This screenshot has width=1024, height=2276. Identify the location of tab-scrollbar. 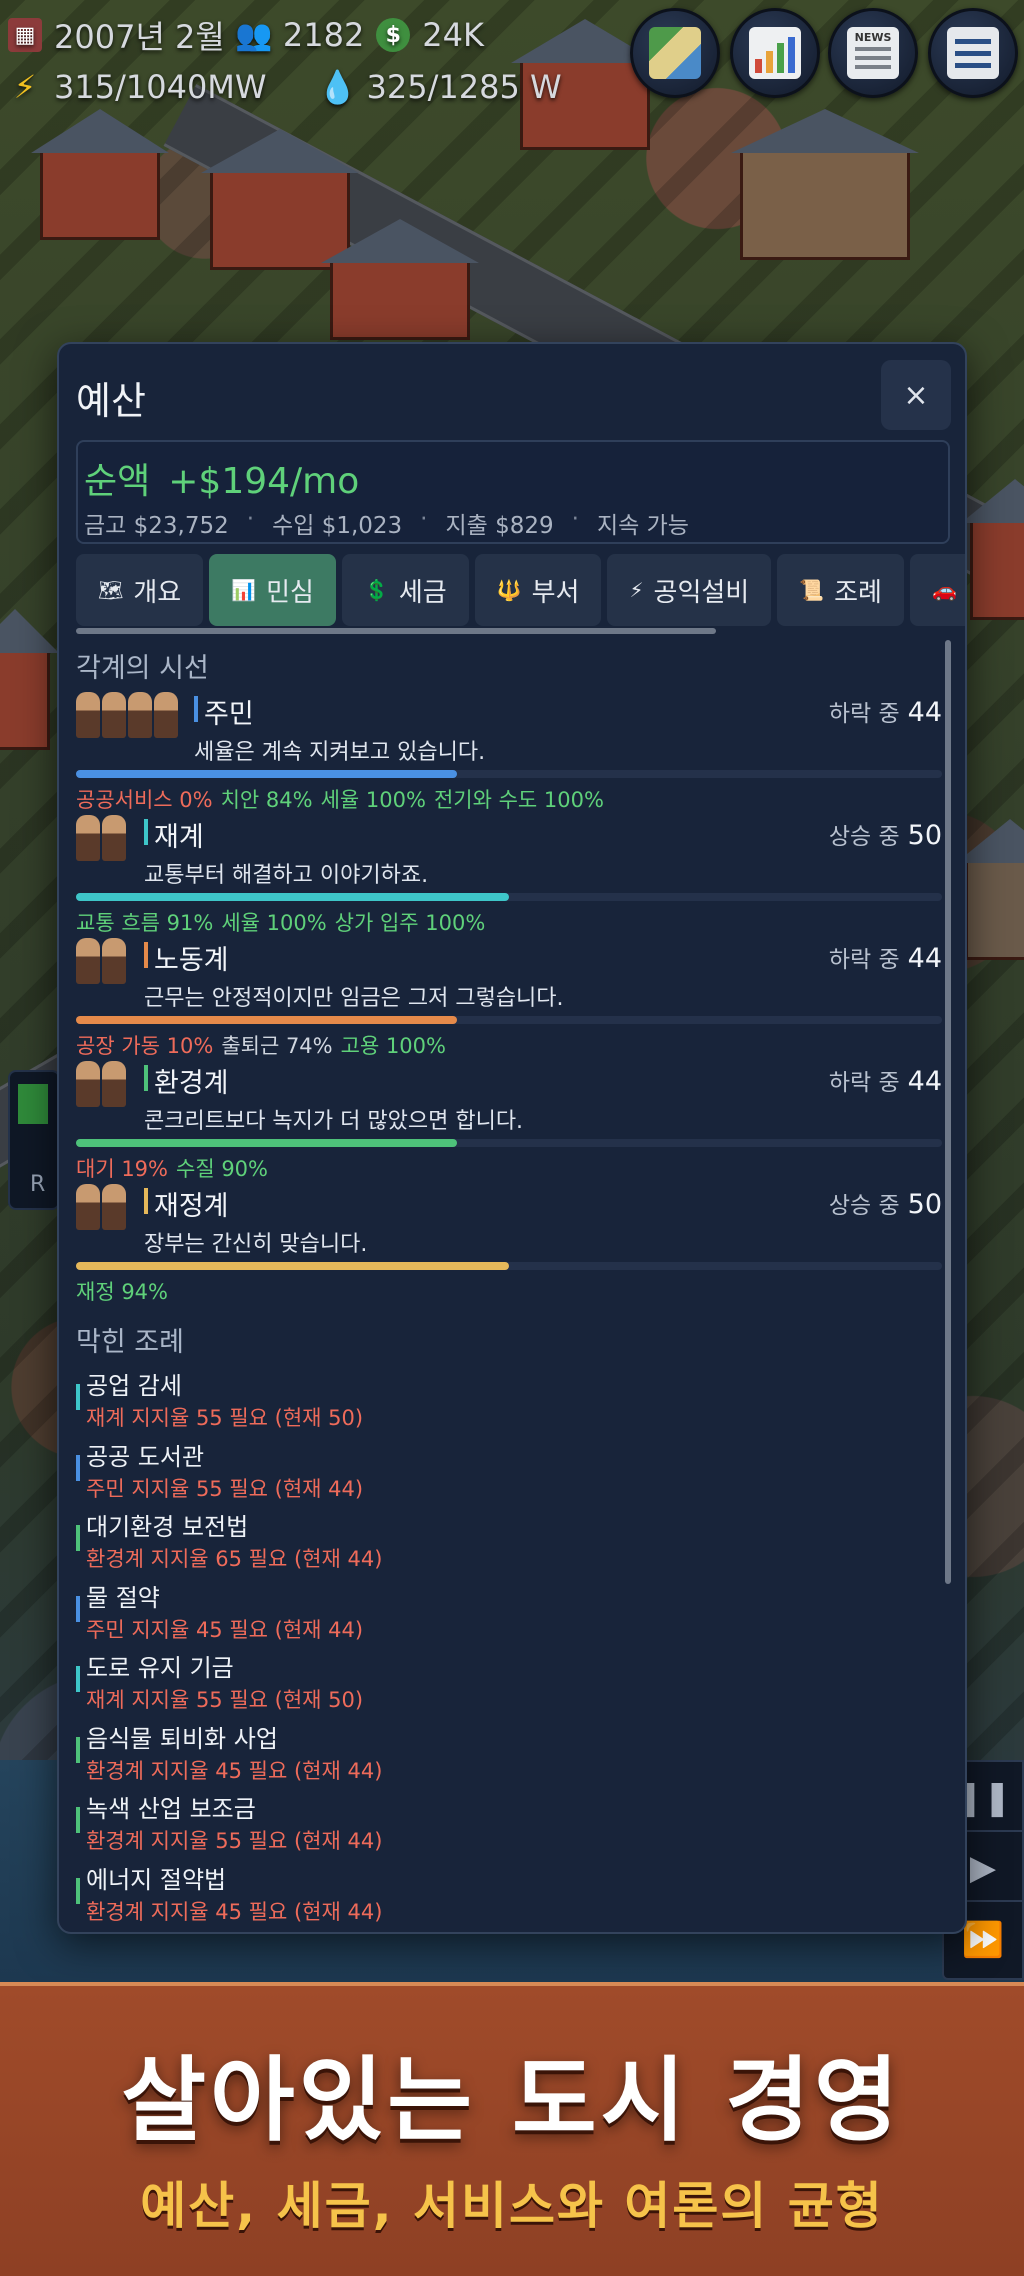
(396, 631).